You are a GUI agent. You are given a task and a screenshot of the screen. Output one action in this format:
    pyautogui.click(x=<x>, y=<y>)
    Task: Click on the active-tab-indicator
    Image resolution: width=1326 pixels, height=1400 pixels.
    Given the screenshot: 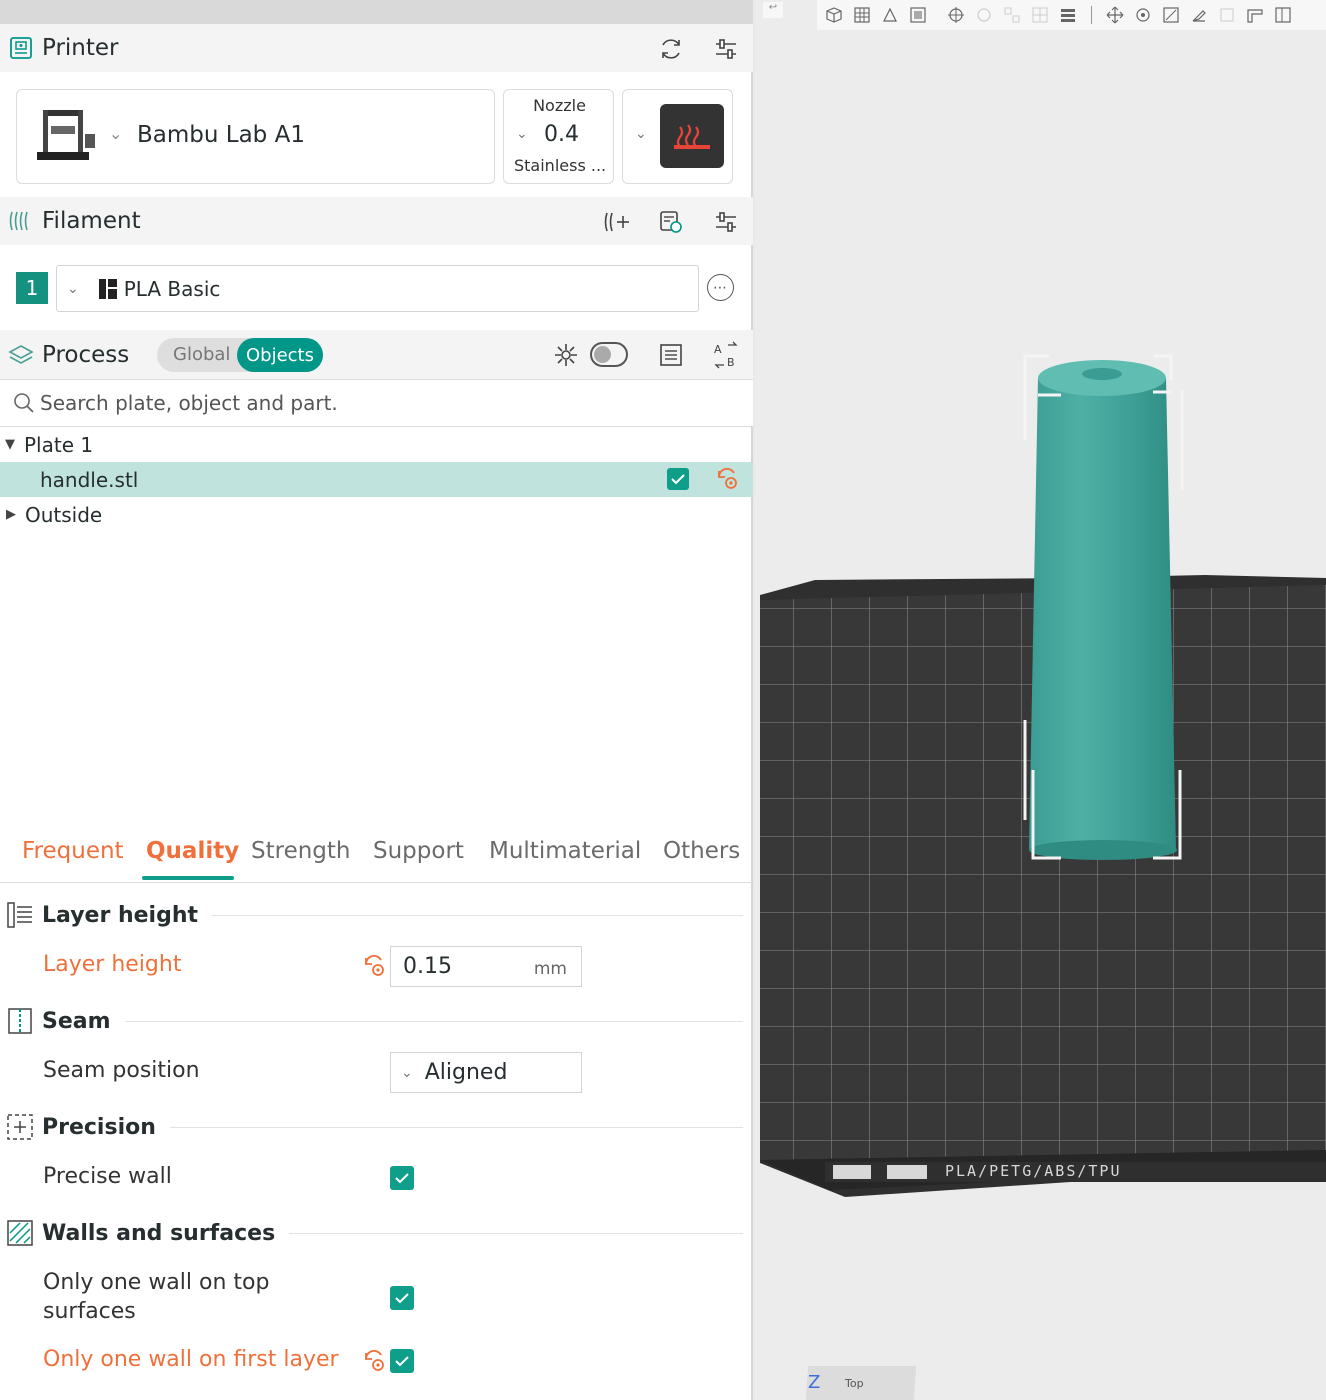 What is the action you would take?
    pyautogui.click(x=188, y=878)
    